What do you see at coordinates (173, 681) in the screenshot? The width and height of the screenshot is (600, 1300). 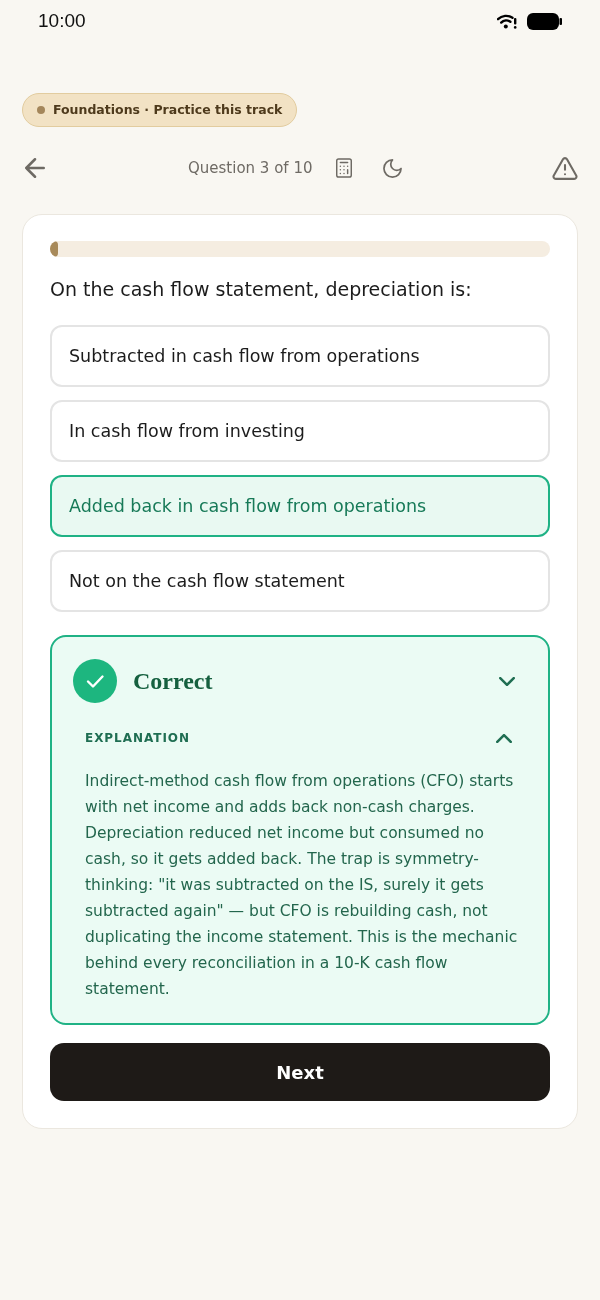 I see `result-title: Correct` at bounding box center [173, 681].